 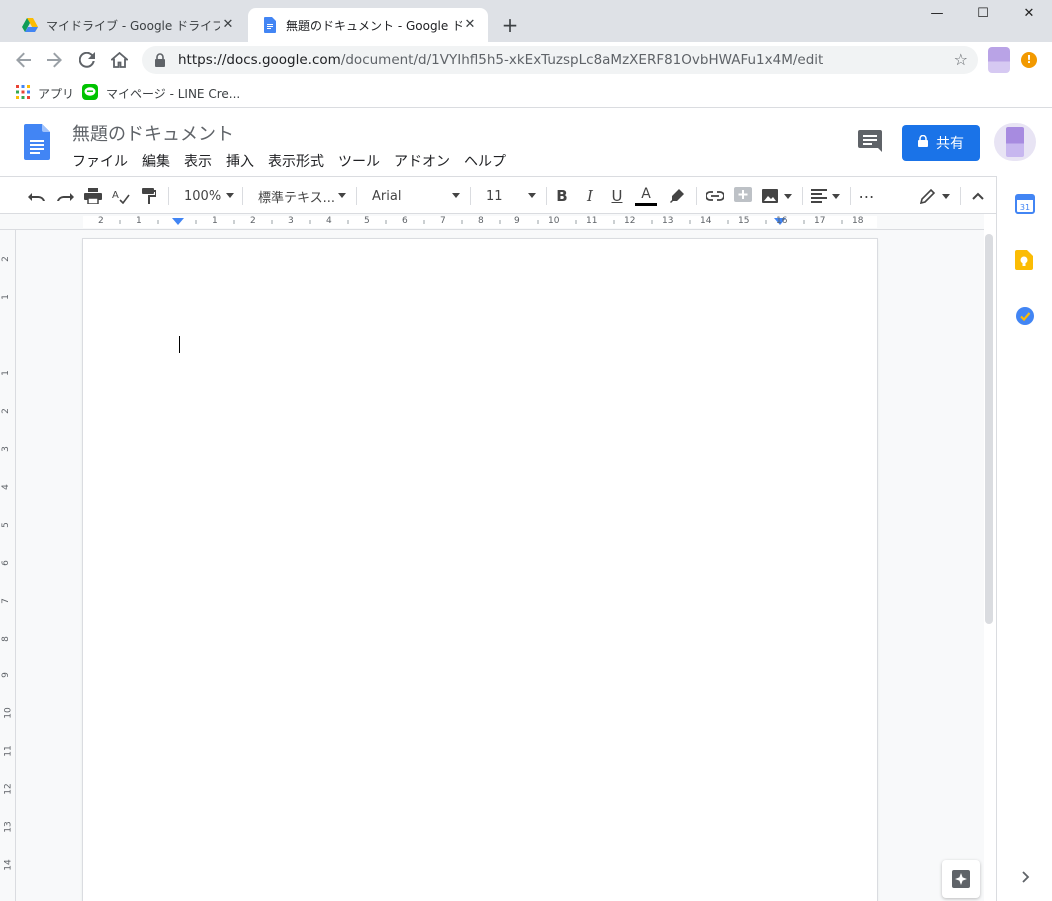 What do you see at coordinates (179, 344) in the screenshot?
I see `text-cursor` at bounding box center [179, 344].